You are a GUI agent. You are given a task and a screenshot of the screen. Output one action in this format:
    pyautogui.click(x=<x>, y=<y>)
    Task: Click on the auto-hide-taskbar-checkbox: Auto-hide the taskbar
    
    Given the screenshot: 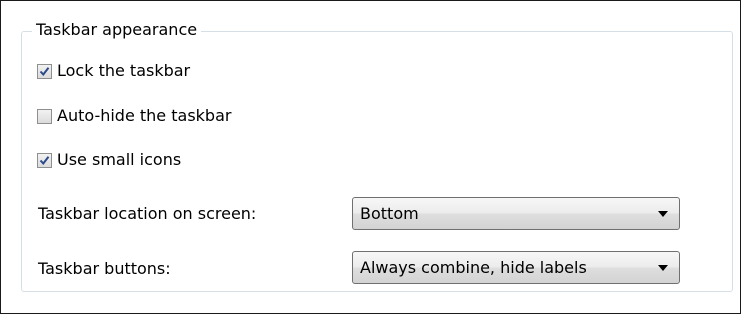 What is the action you would take?
    pyautogui.click(x=134, y=116)
    